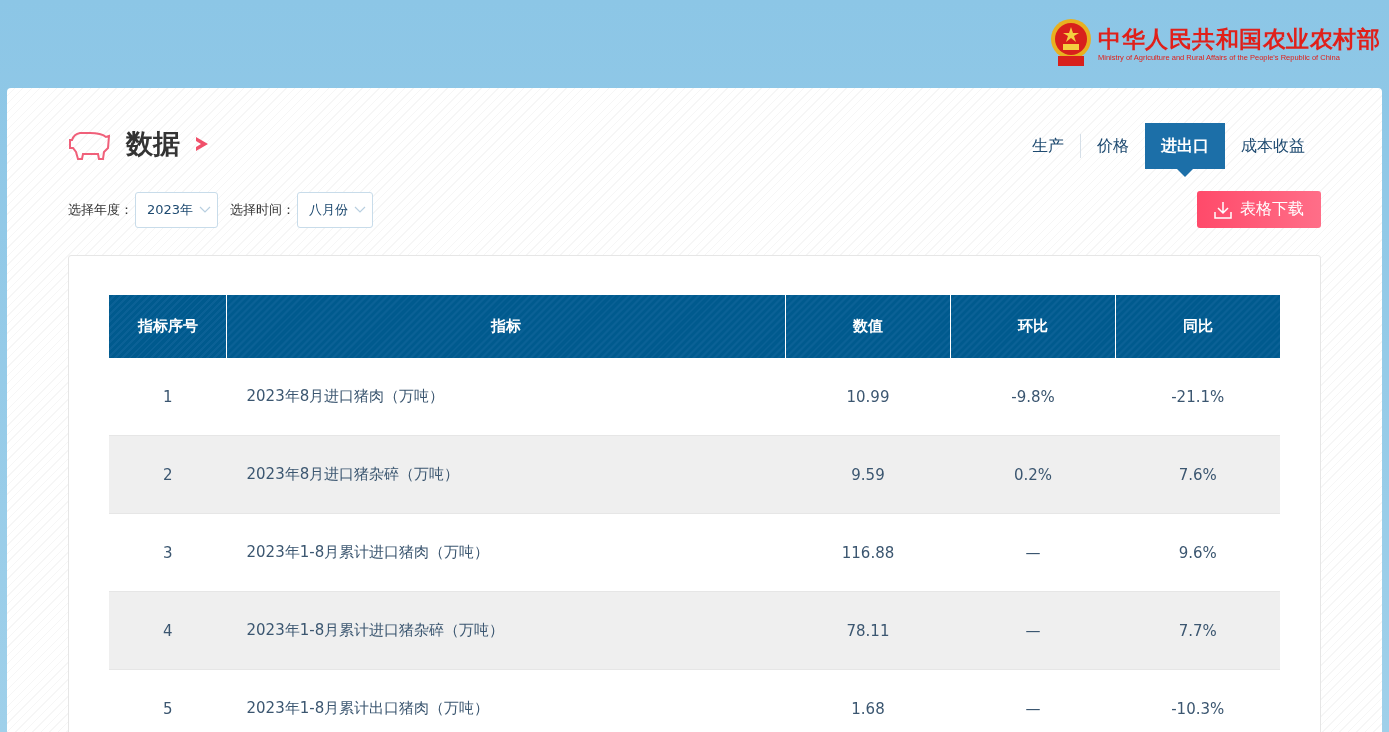 This screenshot has width=1389, height=732. Describe the element at coordinates (335, 209) in the screenshot. I see `filter-dropdown: 八月份` at that location.